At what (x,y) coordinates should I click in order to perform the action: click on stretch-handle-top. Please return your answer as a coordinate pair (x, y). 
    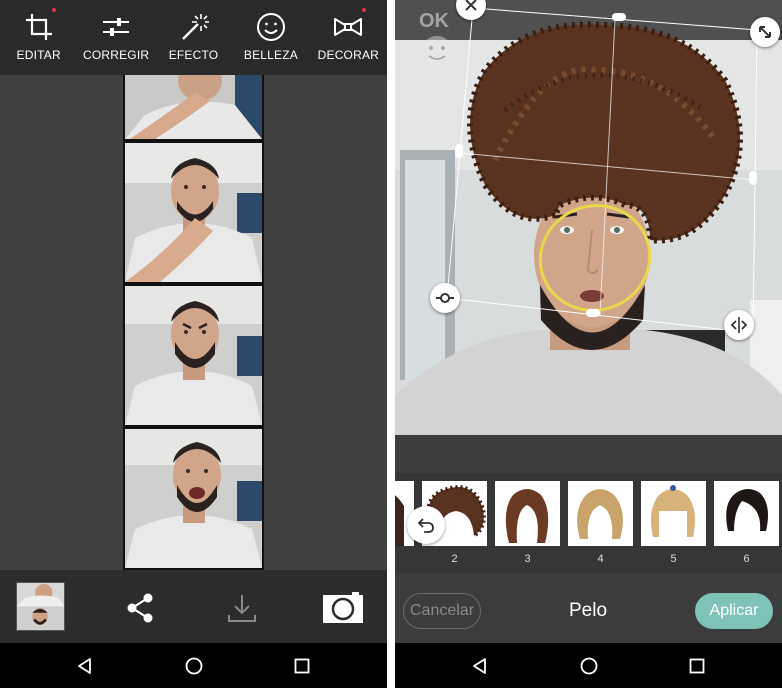
    Looking at the image, I should click on (619, 17).